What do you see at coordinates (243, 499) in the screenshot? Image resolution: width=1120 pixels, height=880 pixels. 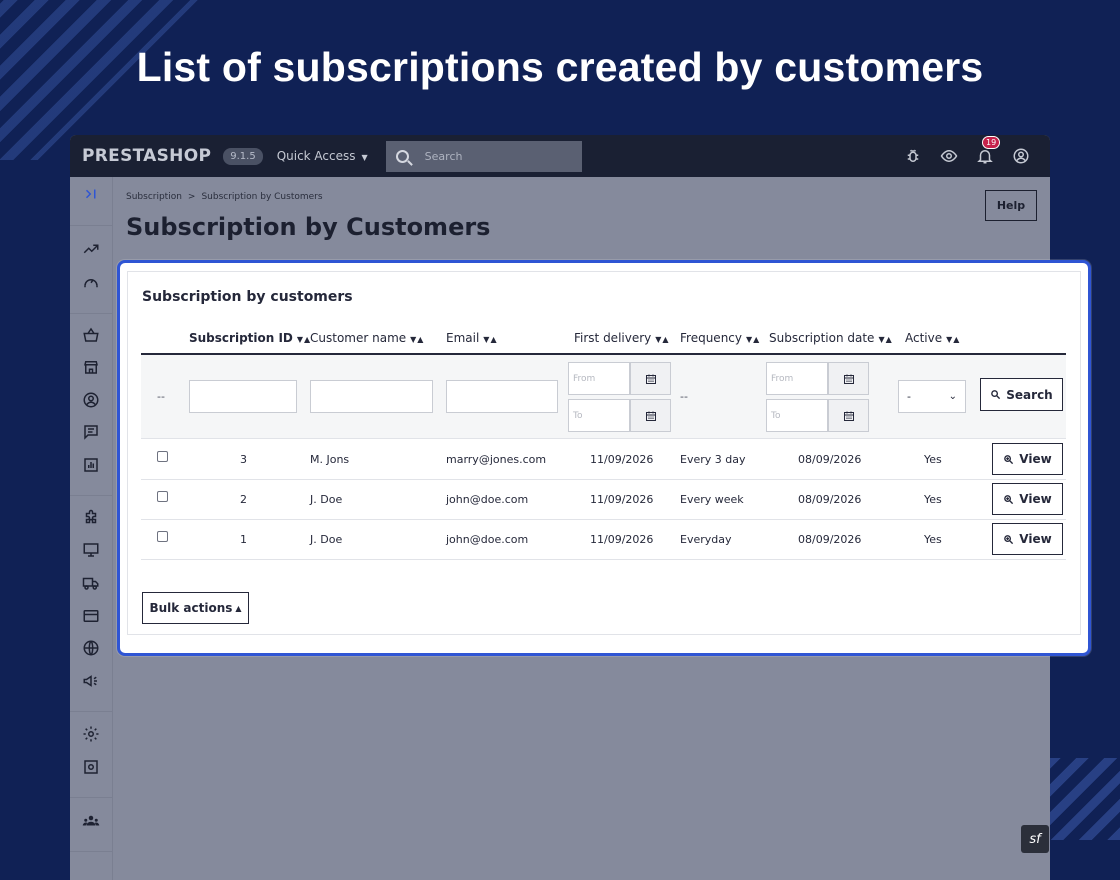 I see `cell-subscription-id: 2` at bounding box center [243, 499].